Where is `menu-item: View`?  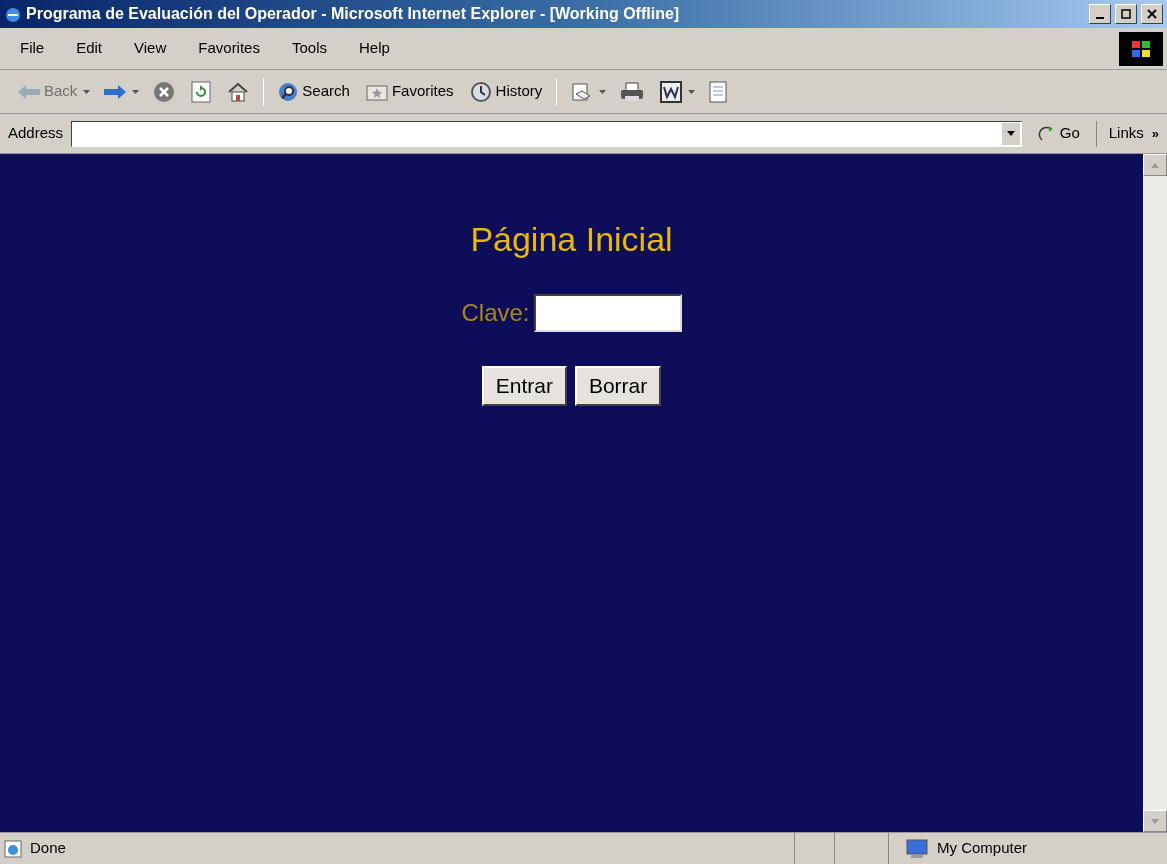 menu-item: View is located at coordinates (150, 48).